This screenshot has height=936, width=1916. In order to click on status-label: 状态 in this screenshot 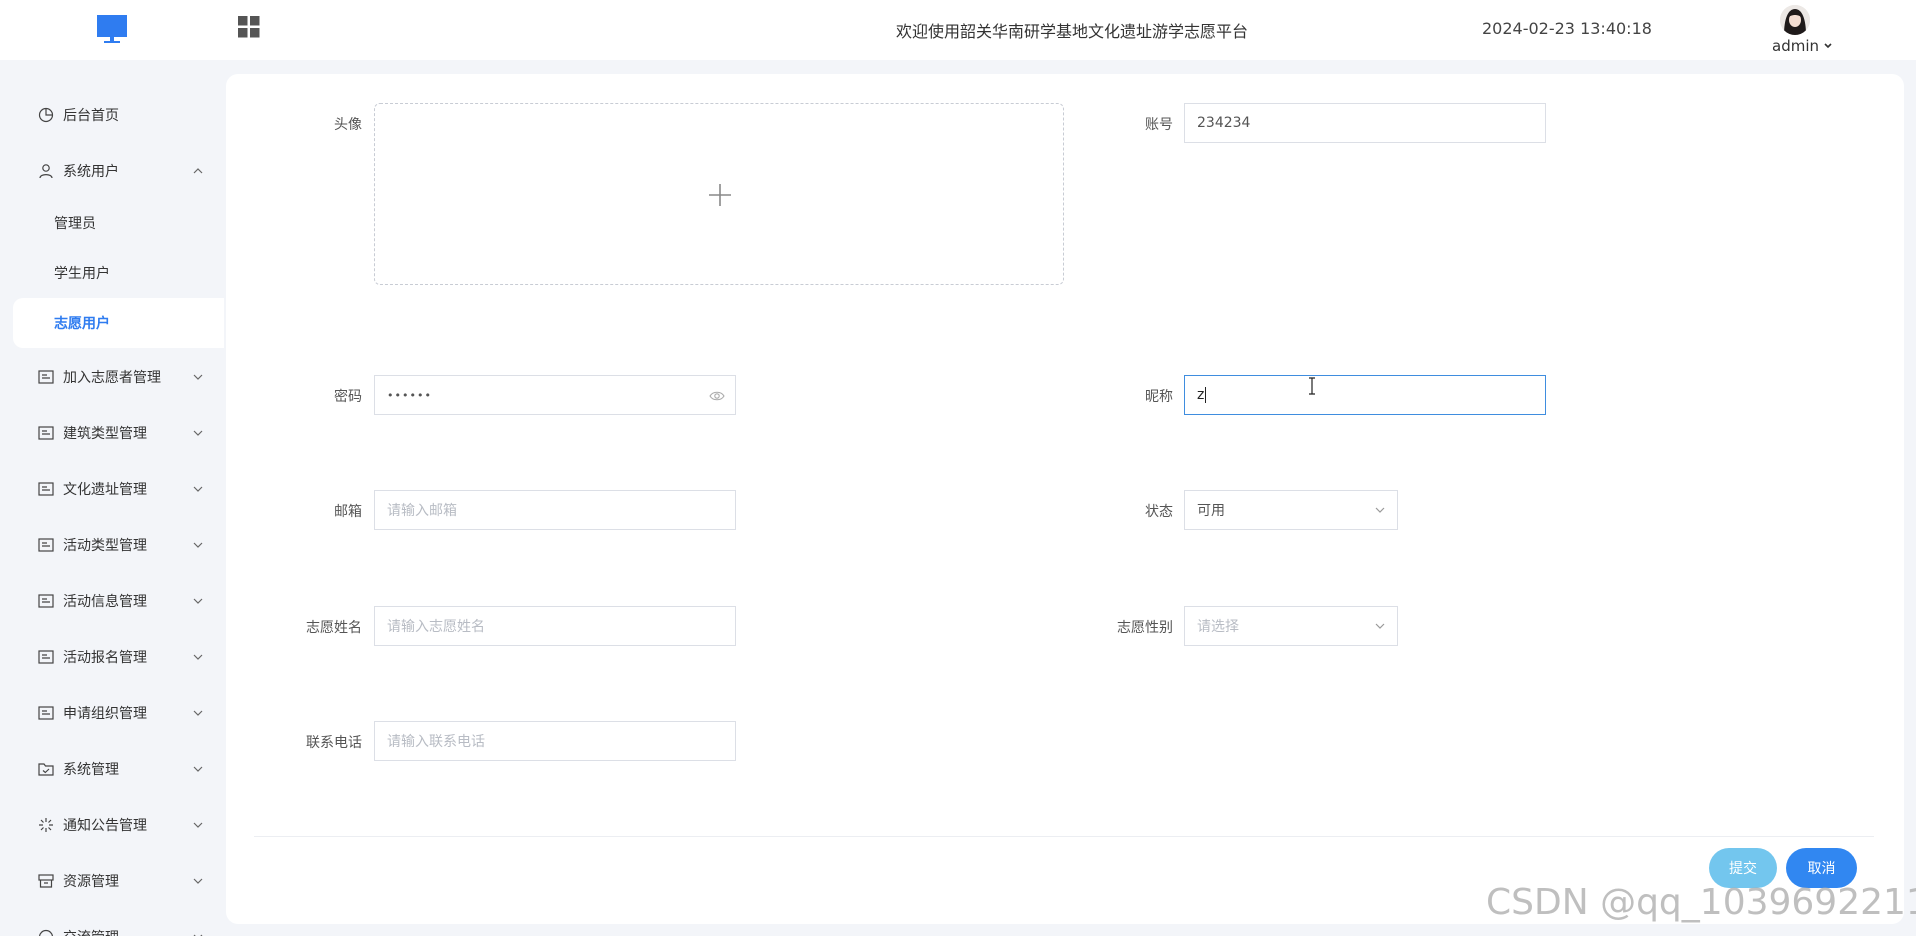, I will do `click(1159, 512)`.